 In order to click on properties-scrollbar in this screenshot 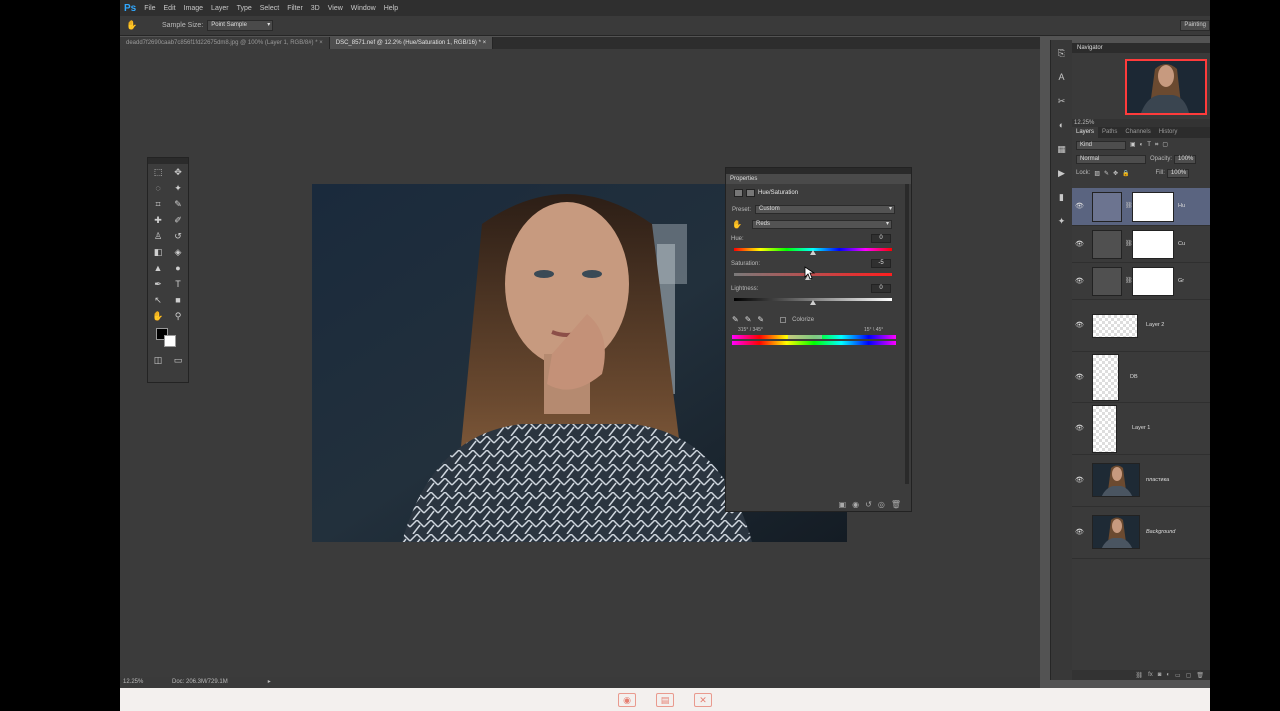, I will do `click(907, 334)`.